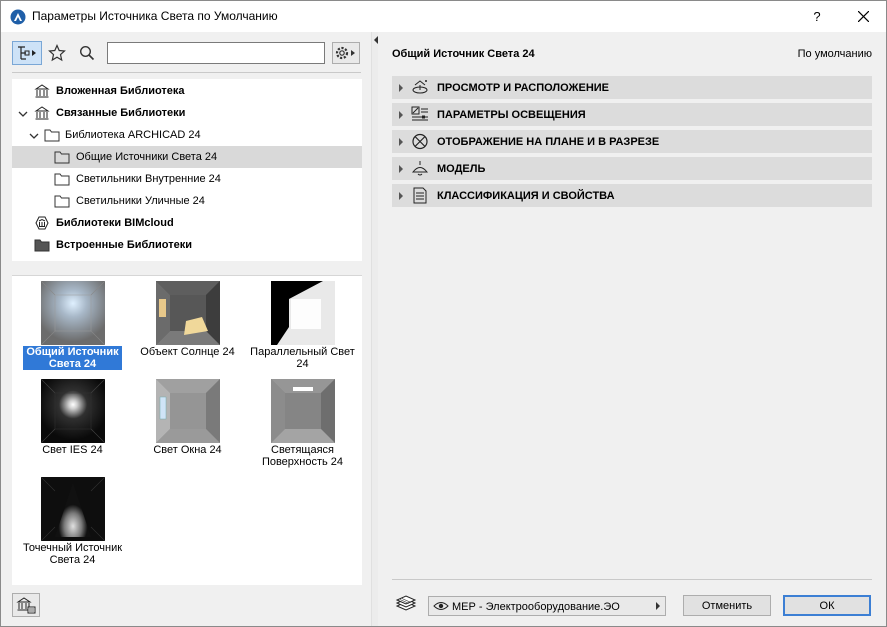  I want to click on tree-item-linked-libraries: Связанные Библиотеки, so click(187, 113).